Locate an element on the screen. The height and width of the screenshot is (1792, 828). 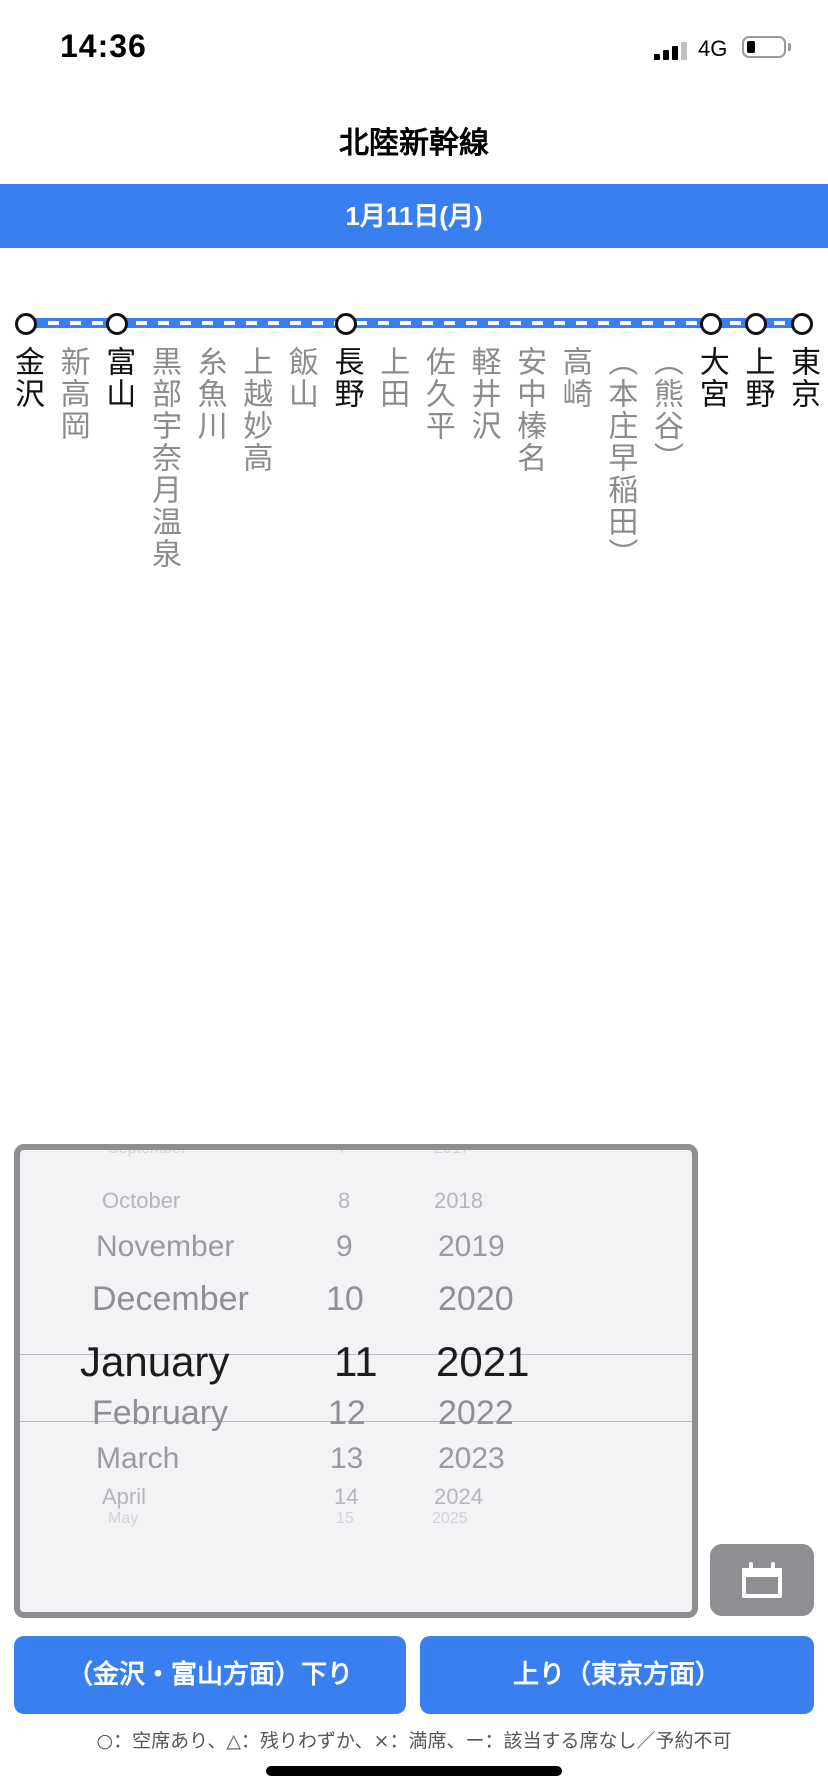
picker-row: December 10 2020 is located at coordinates (356, 1300).